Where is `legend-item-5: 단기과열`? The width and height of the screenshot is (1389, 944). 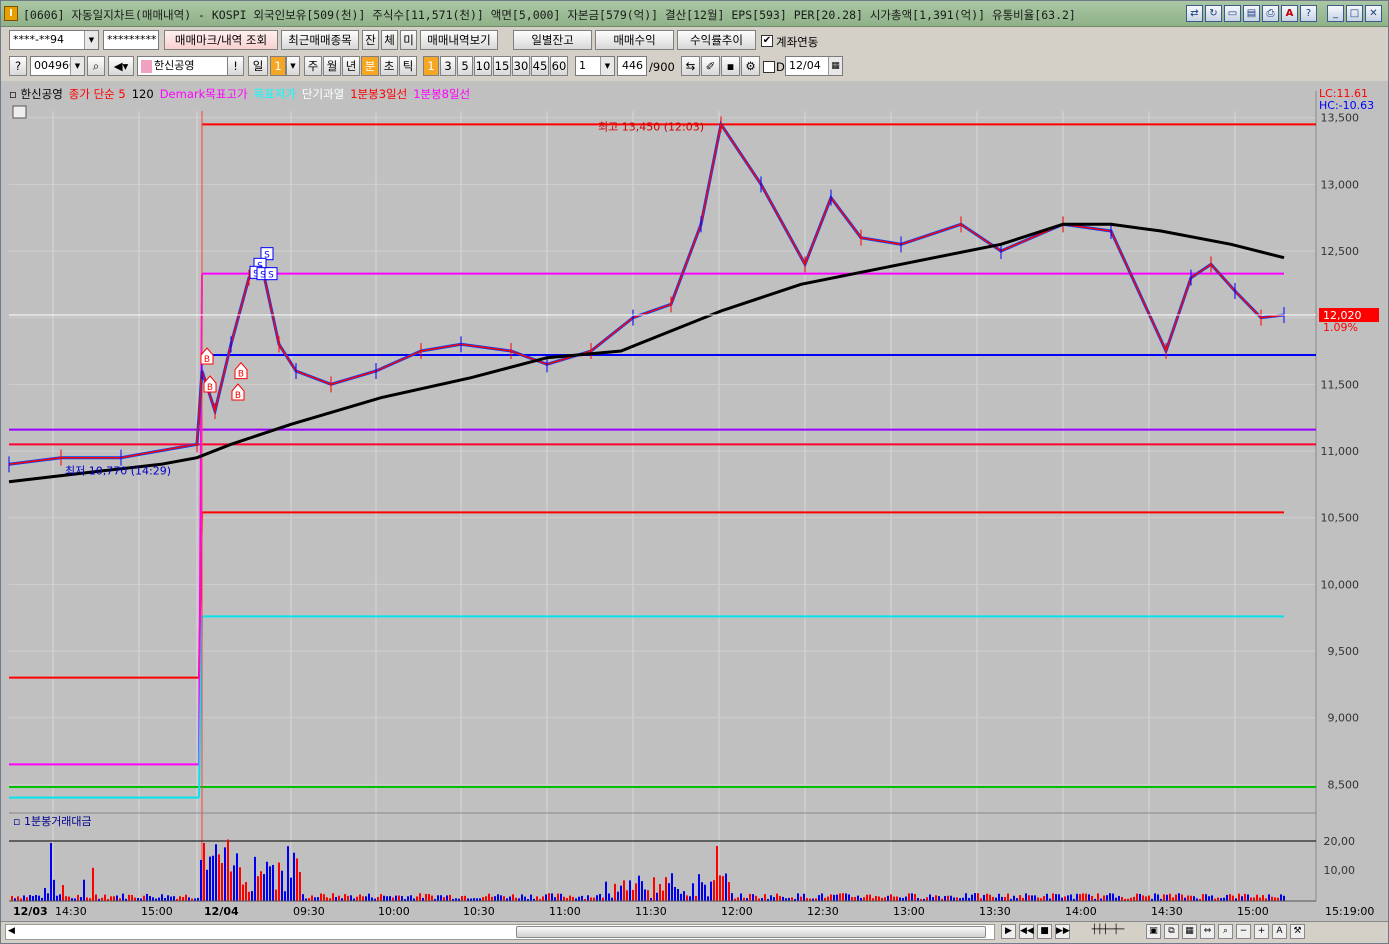 legend-item-5: 단기과열 is located at coordinates (323, 94).